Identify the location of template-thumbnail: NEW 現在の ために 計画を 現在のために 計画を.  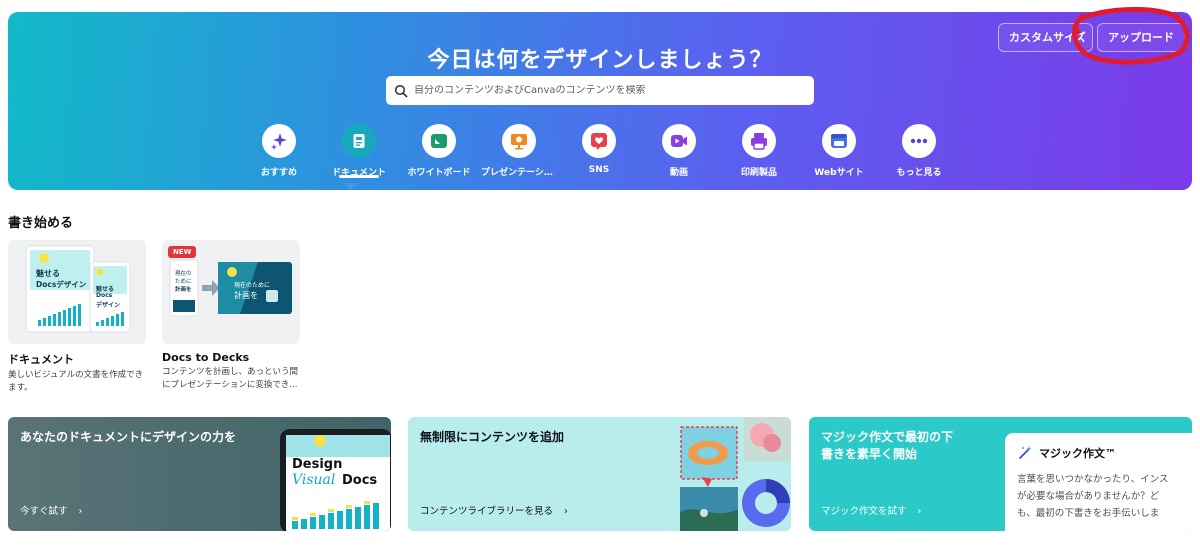
(231, 292).